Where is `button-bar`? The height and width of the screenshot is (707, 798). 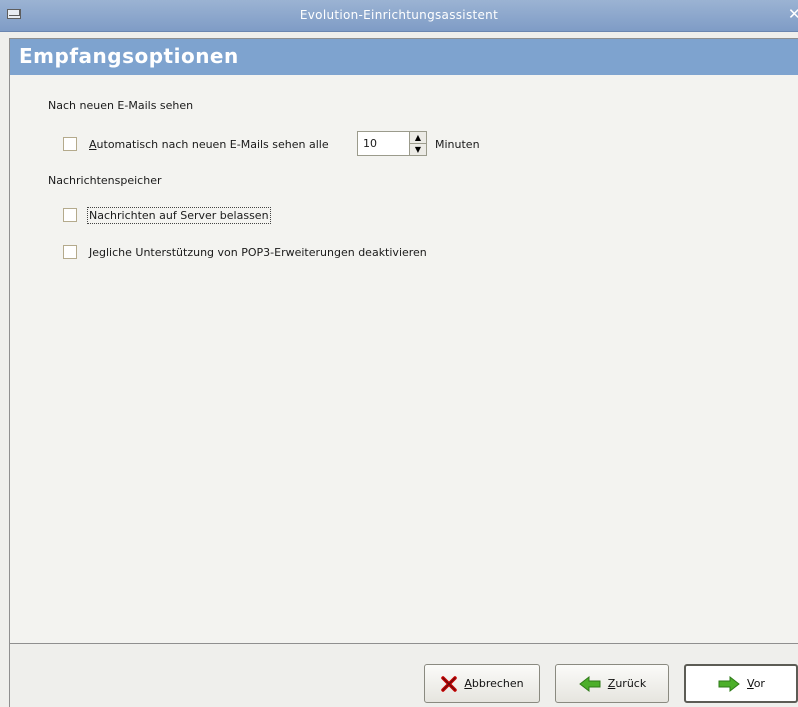
button-bar is located at coordinates (399, 675).